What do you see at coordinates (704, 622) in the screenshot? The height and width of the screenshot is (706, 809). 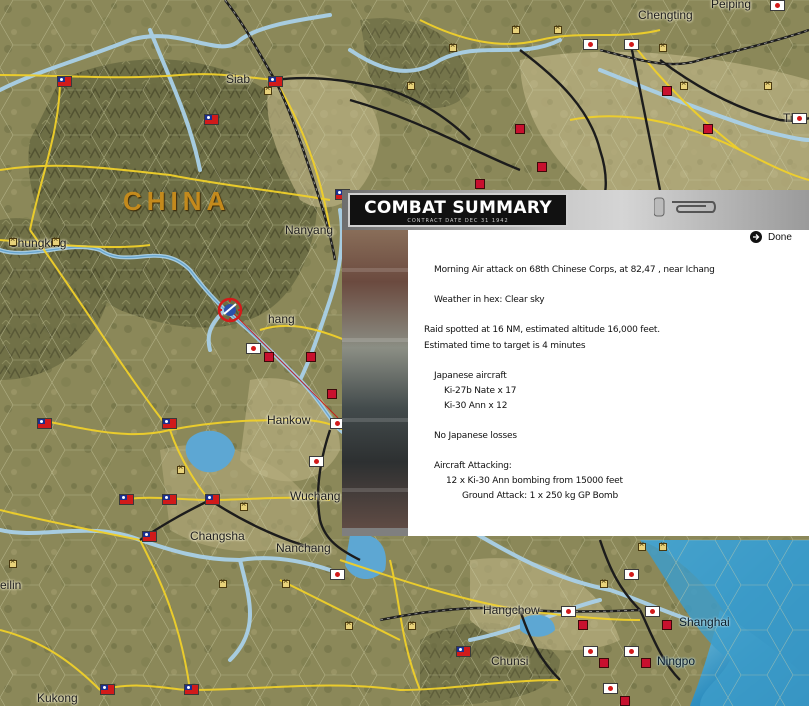 I see `city-label-shanghai: Shanghai` at bounding box center [704, 622].